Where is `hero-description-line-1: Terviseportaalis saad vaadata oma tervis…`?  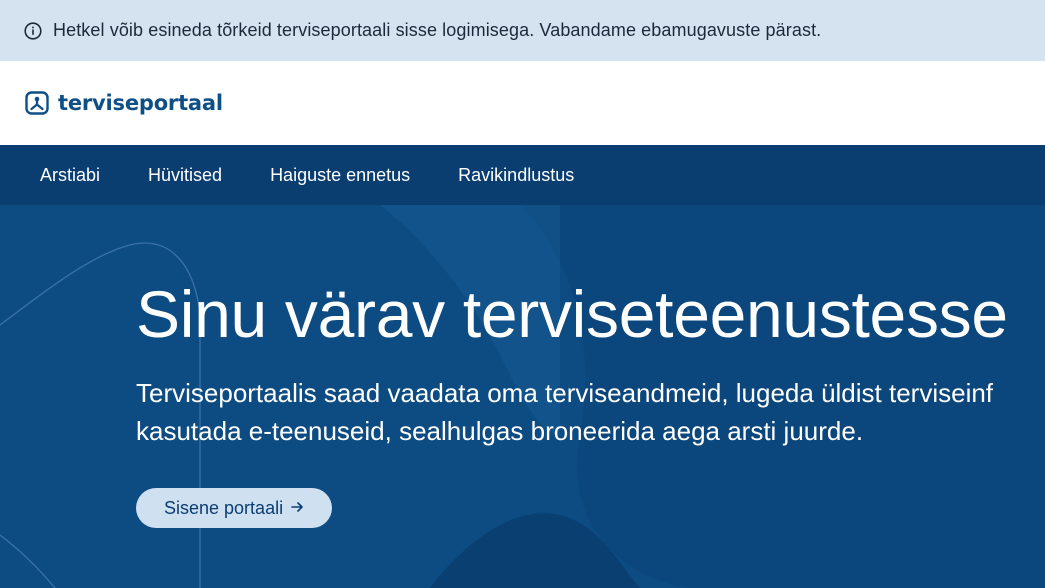
hero-description-line-1: Terviseportaalis saad vaadata oma tervis… is located at coordinates (565, 393).